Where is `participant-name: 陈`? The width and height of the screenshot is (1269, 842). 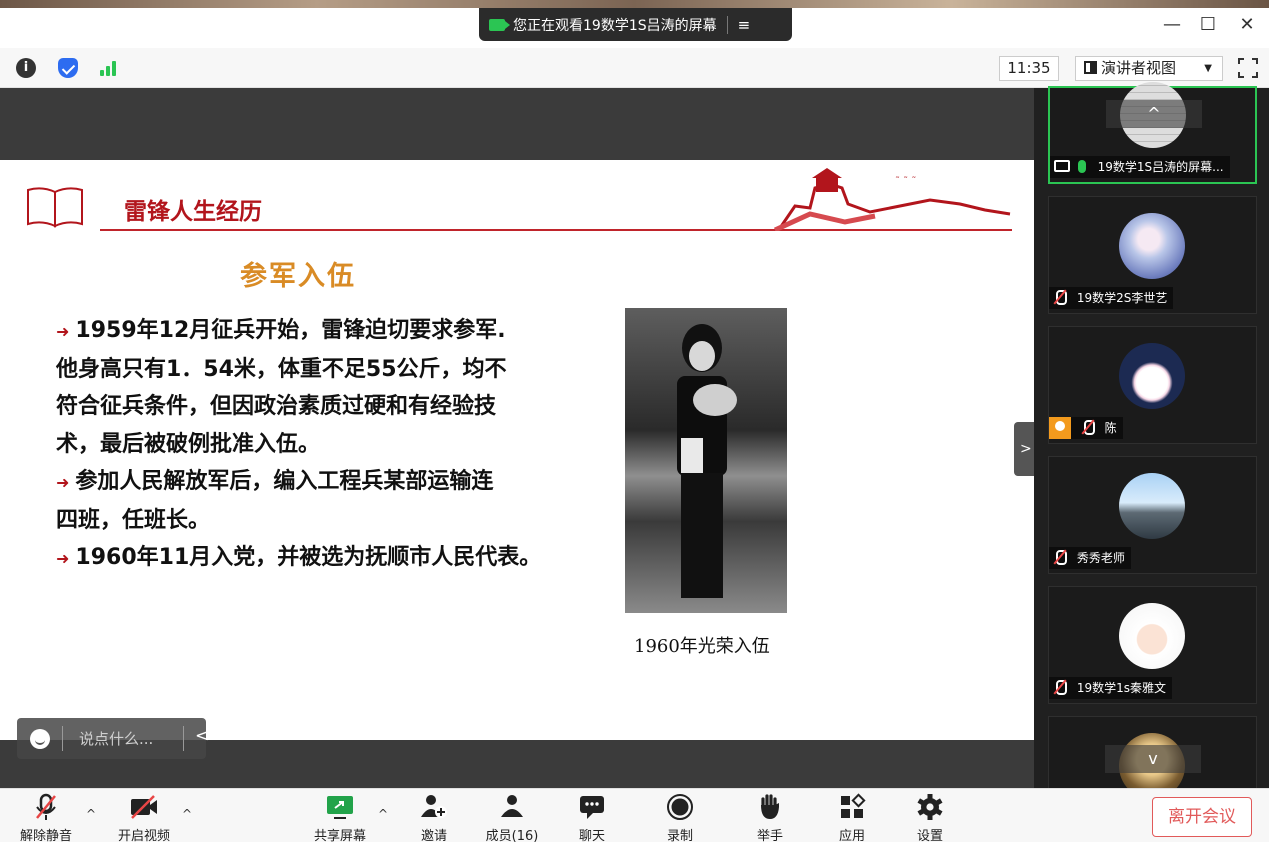 participant-name: 陈 is located at coordinates (1110, 428).